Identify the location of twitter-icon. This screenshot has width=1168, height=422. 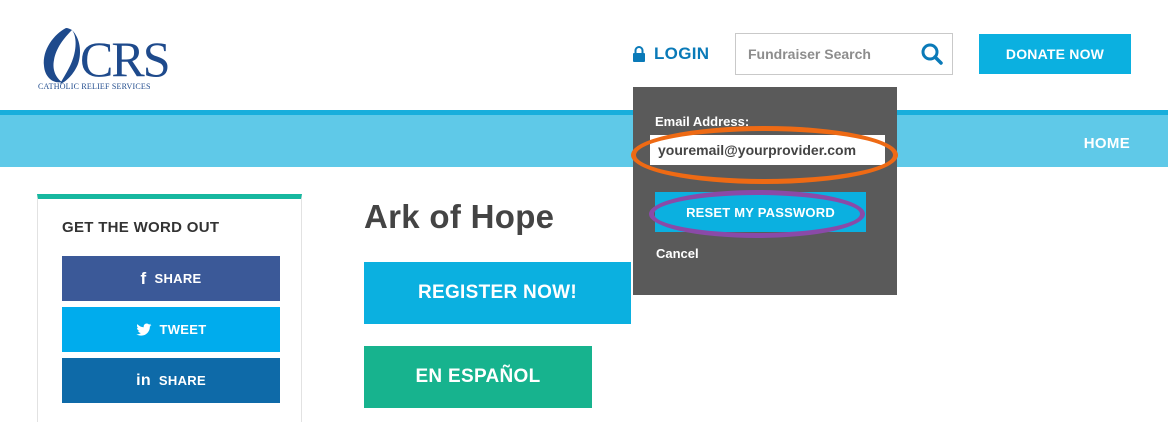
(143, 329).